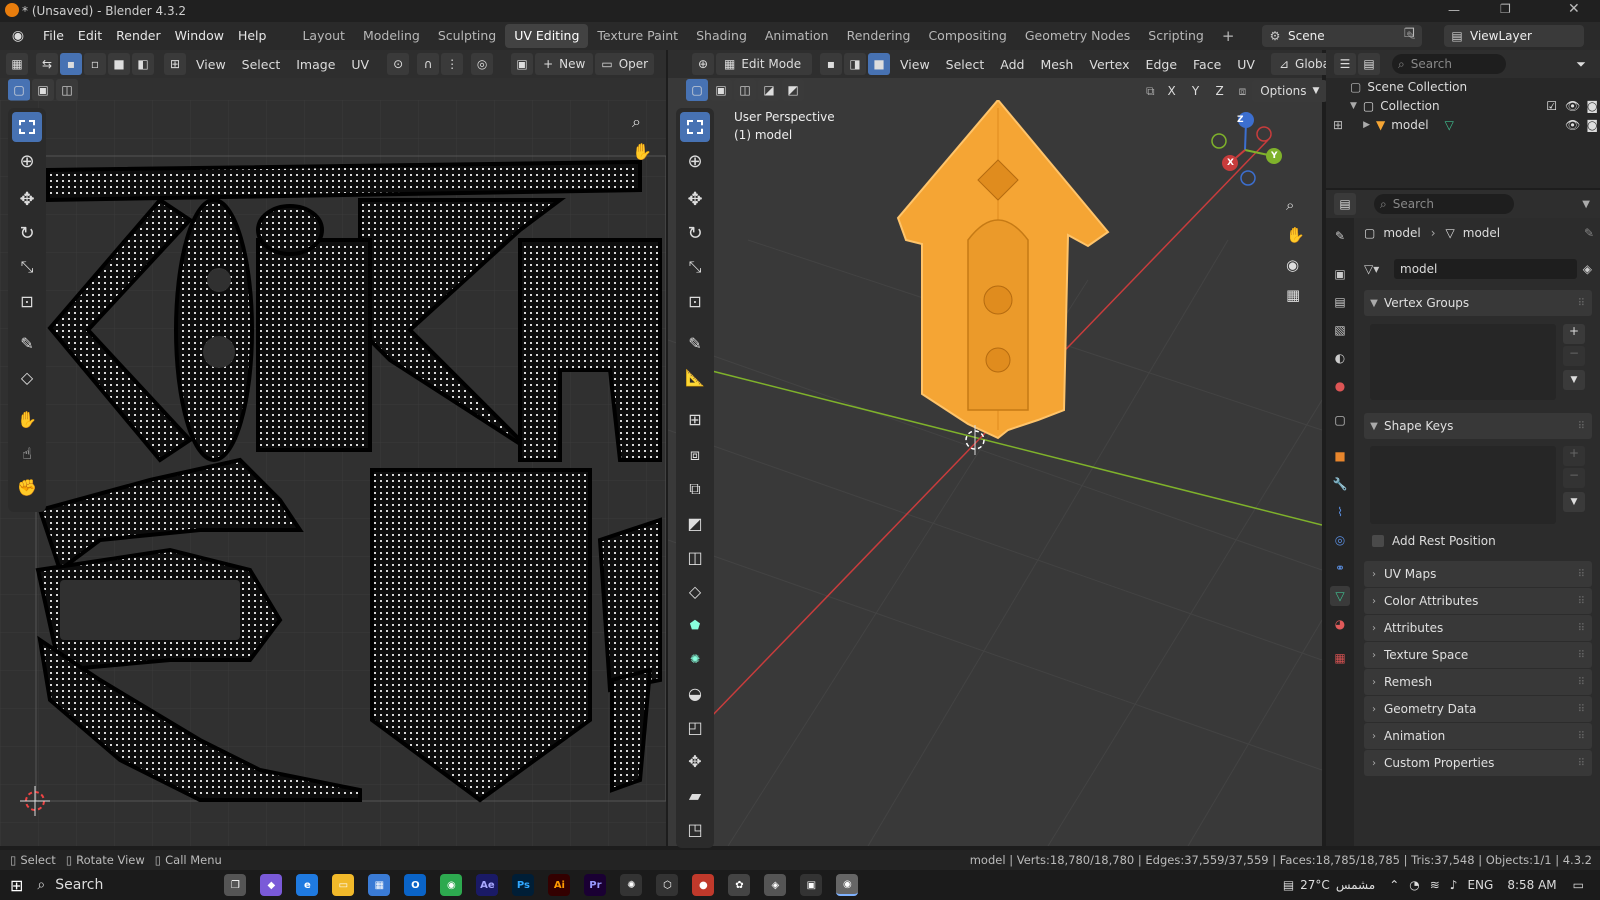 The image size is (1600, 900). I want to click on sync-selection-icon: ⇆, so click(47, 64).